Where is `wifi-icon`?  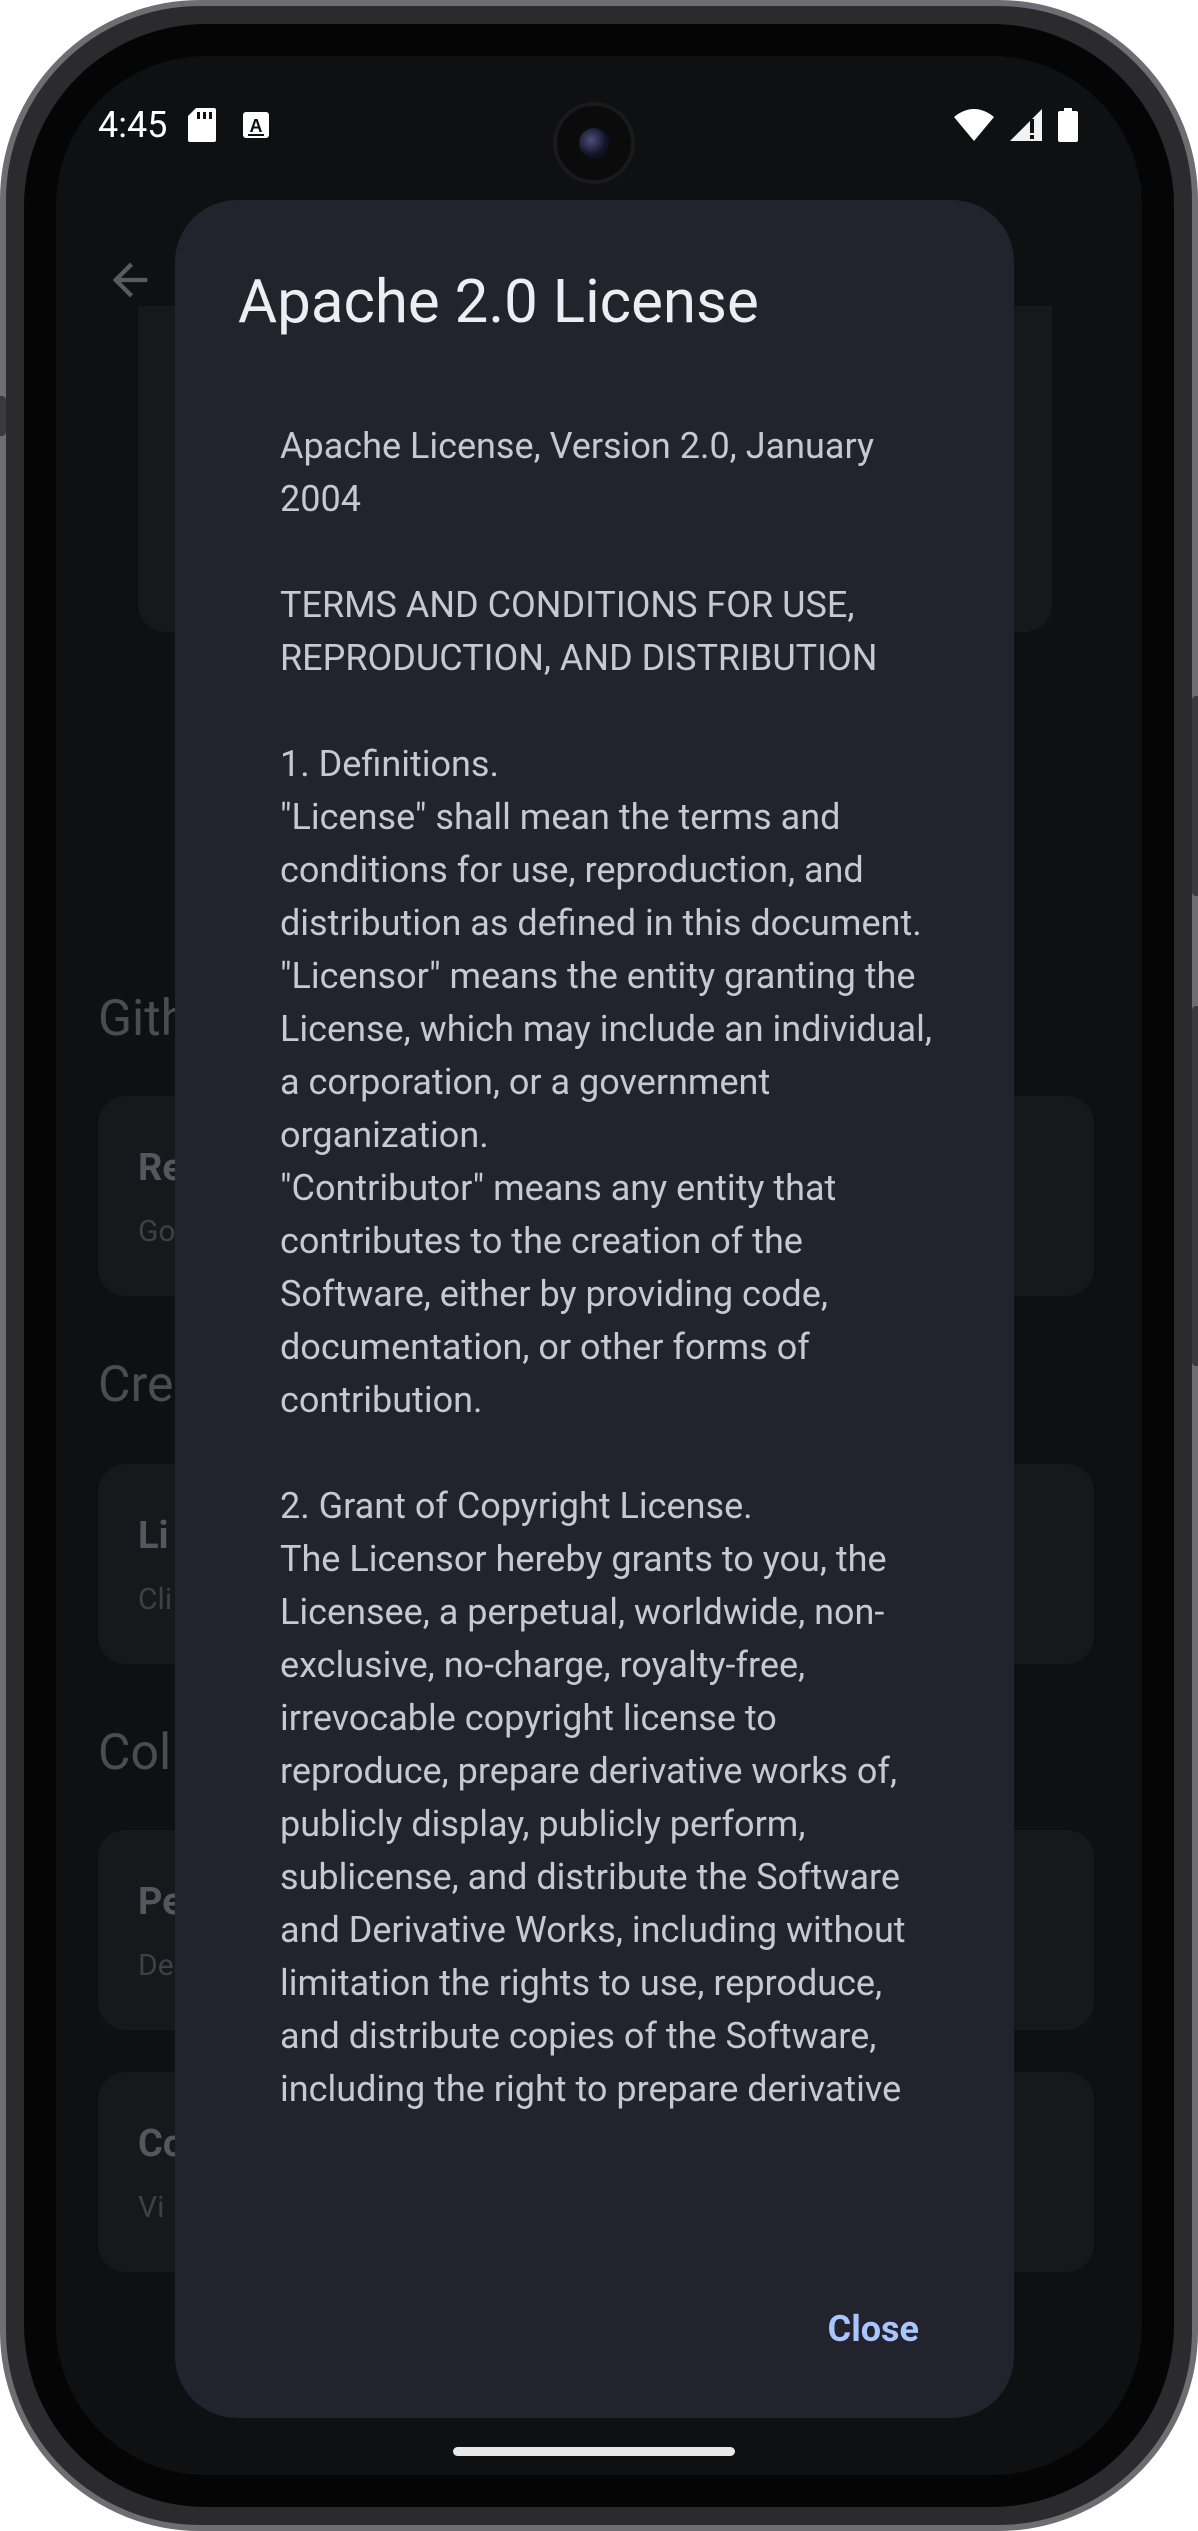
wifi-icon is located at coordinates (974, 127).